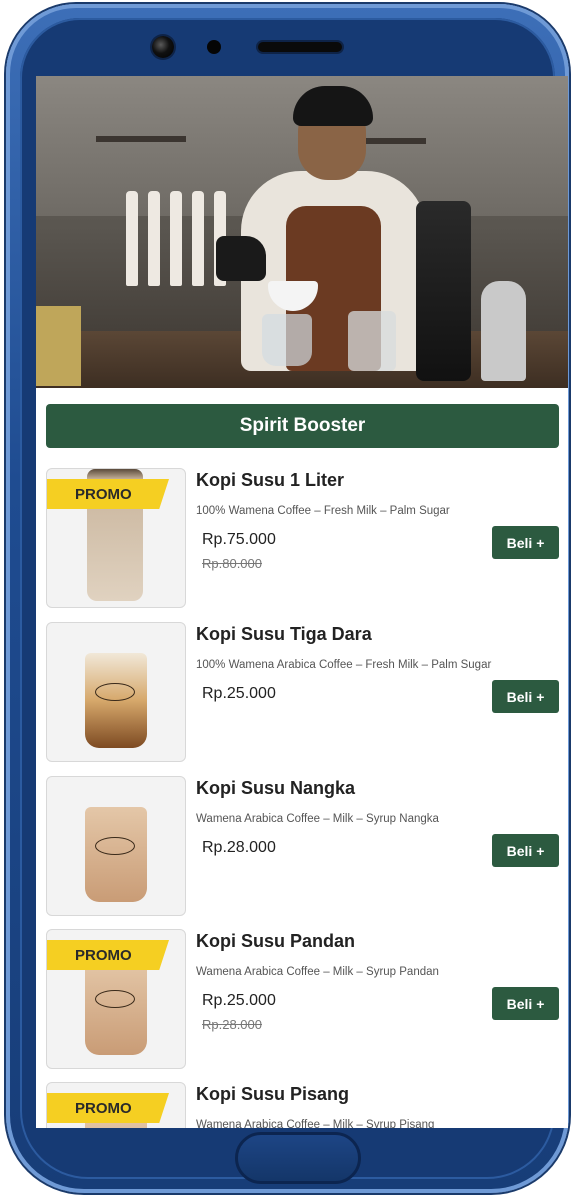  Describe the element at coordinates (300, 47) in the screenshot. I see `speaker-grille` at that location.